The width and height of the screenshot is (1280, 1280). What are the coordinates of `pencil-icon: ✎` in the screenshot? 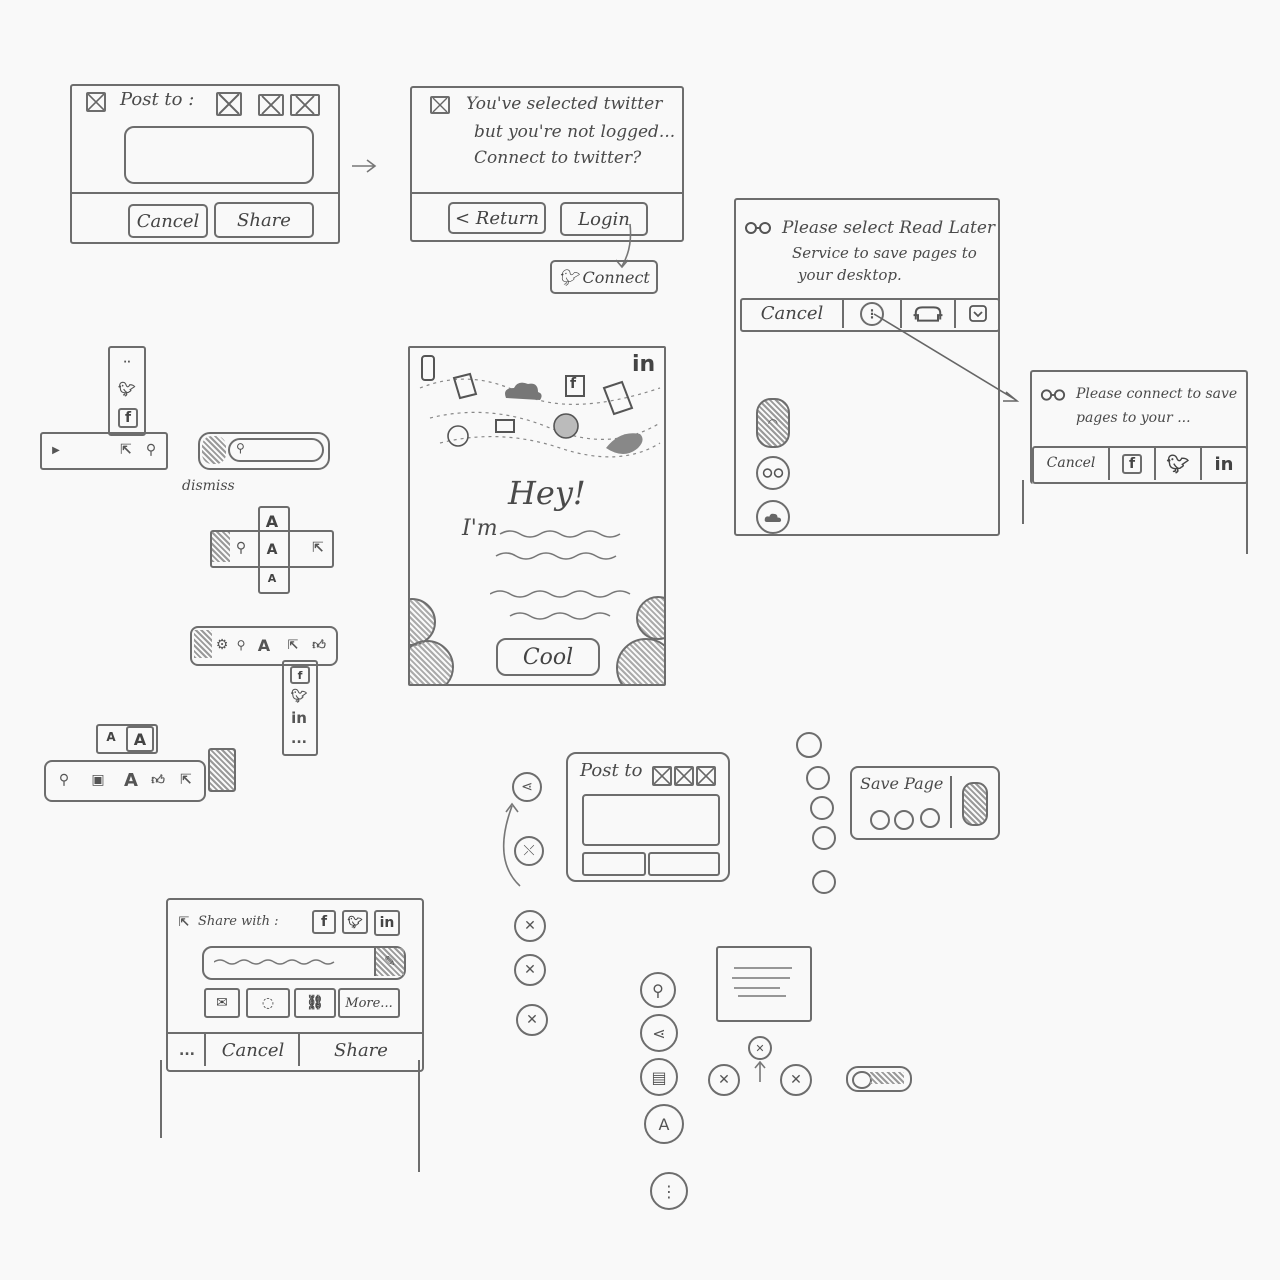 It's located at (389, 962).